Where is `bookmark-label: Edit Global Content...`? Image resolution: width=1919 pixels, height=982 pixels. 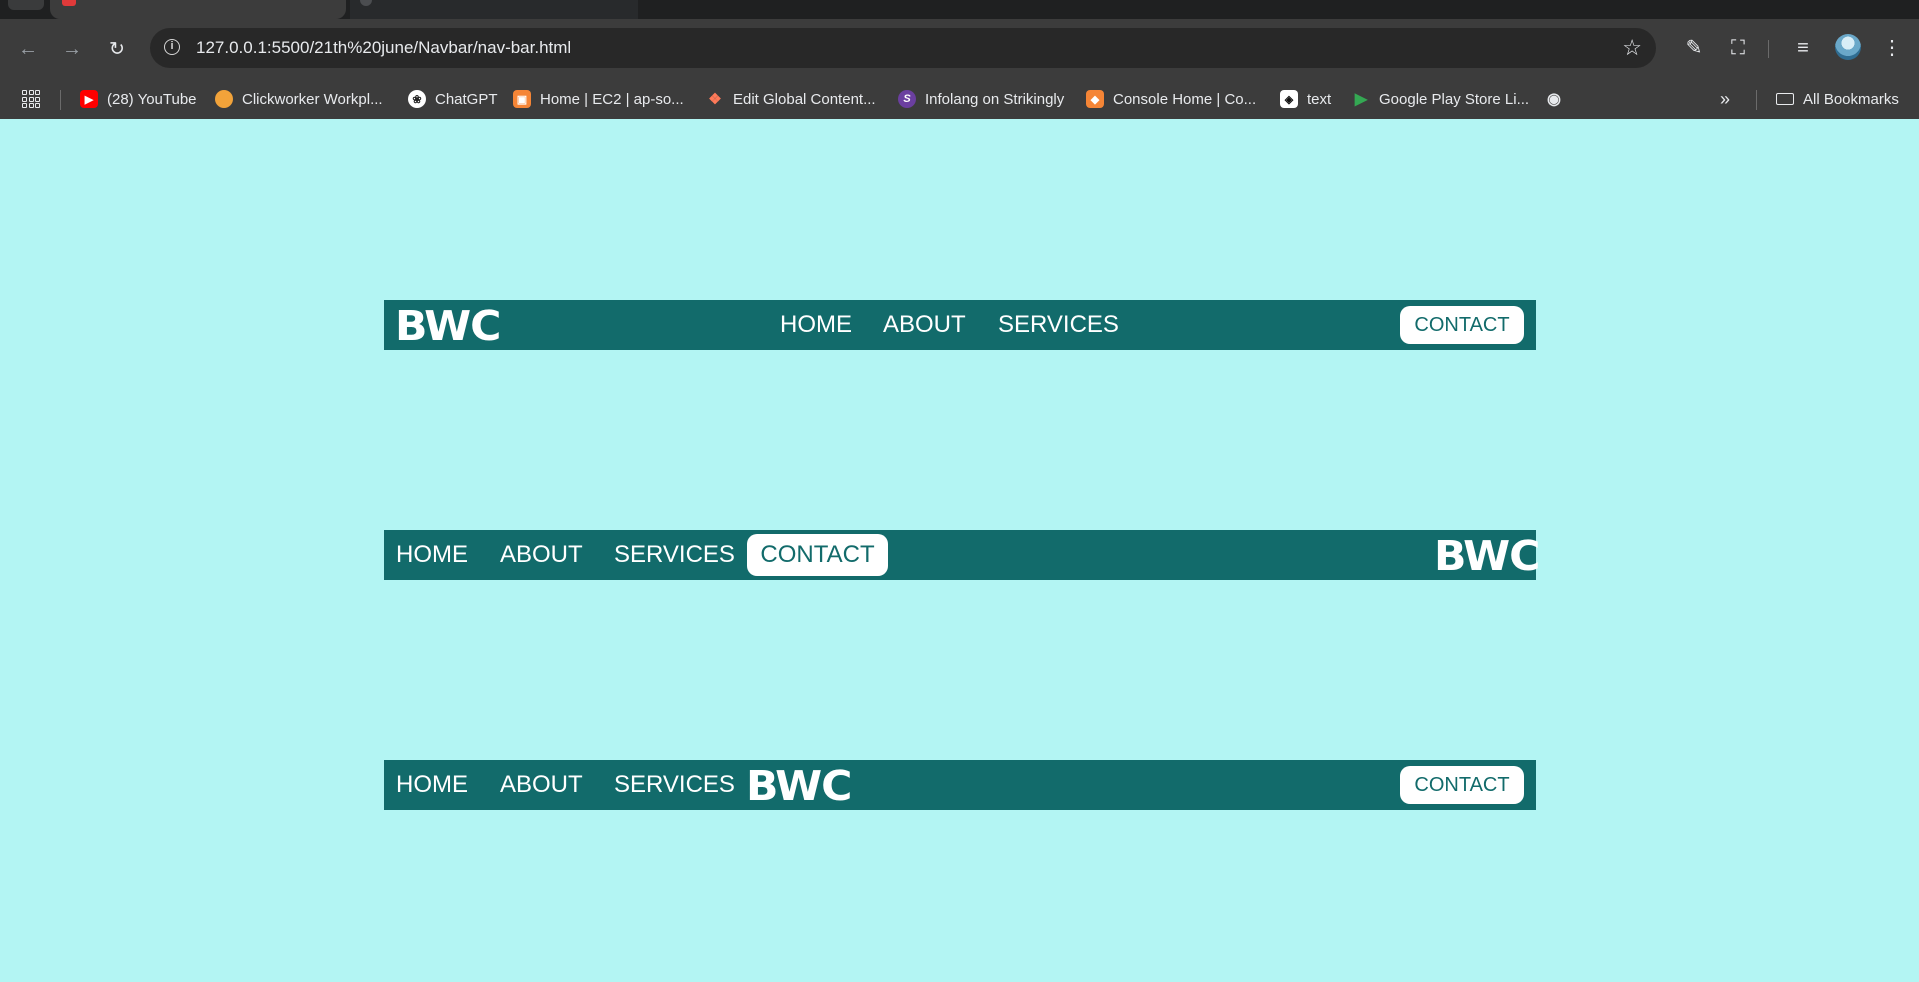 bookmark-label: Edit Global Content... is located at coordinates (804, 99).